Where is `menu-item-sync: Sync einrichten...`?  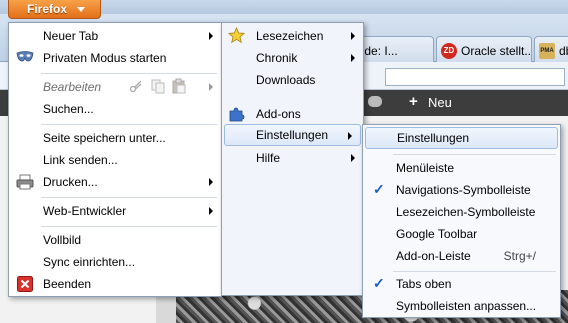 menu-item-sync: Sync einrichten... is located at coordinates (115, 262).